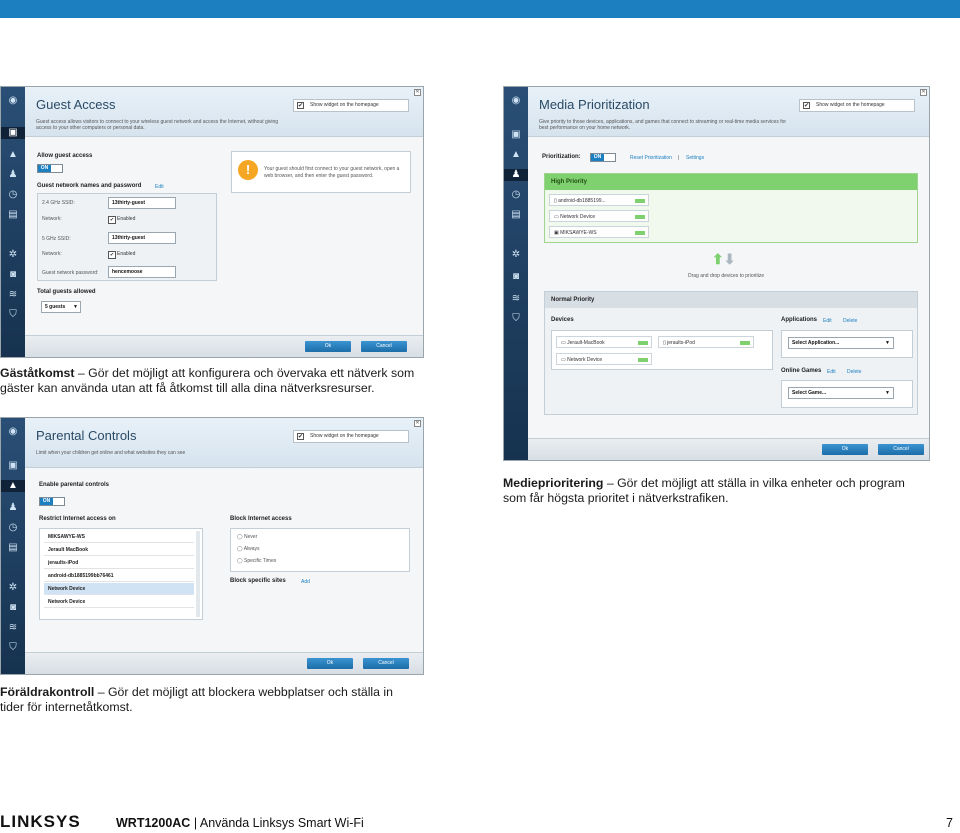 The image size is (960, 833). I want to click on parental-button-bar: Ok Cancel, so click(224, 663).